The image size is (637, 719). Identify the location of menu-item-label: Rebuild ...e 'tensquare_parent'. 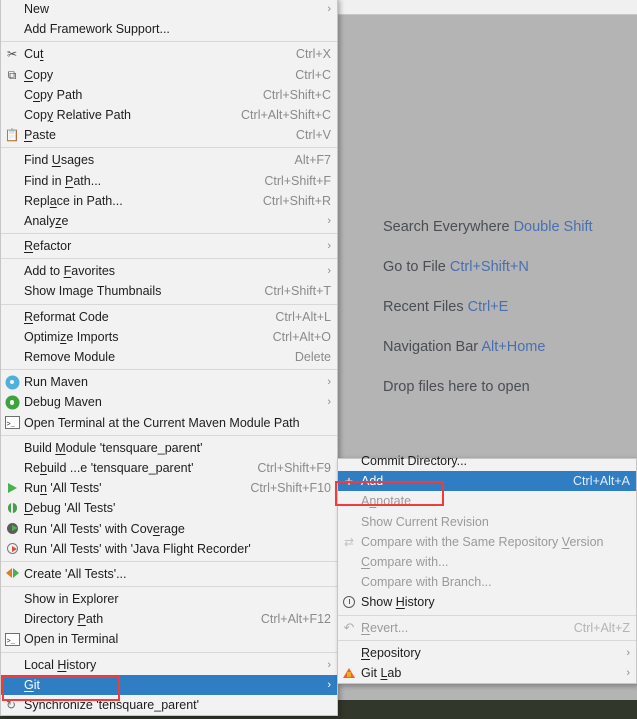
(109, 467).